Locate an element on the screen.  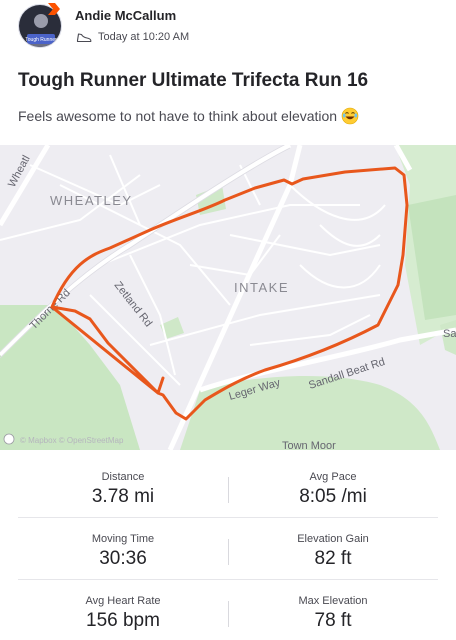
stat-label: Avg Heart Rate is located at coordinates (123, 601).